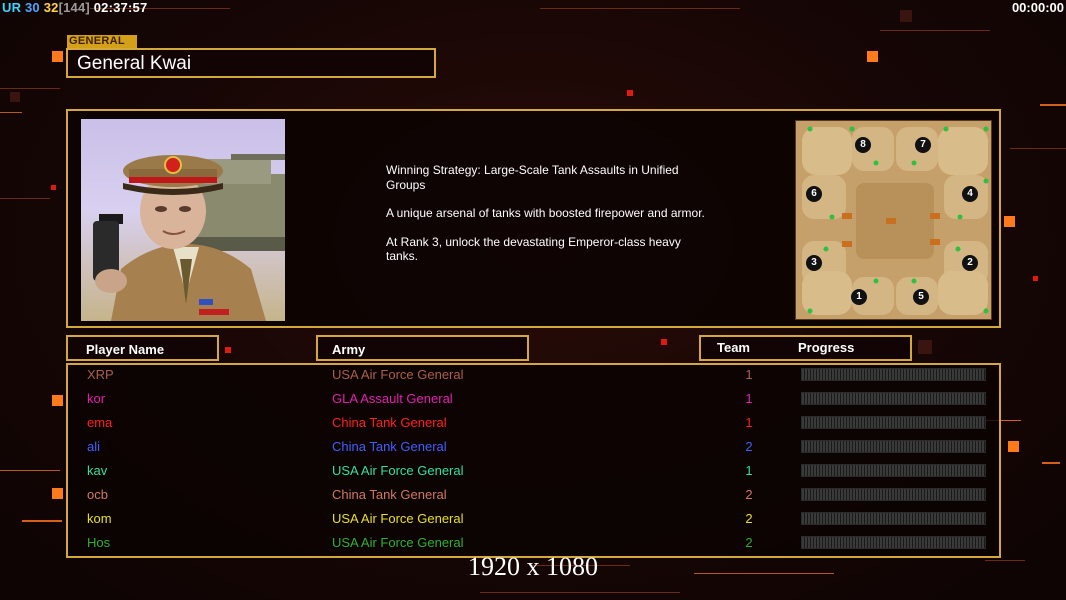 The width and height of the screenshot is (1066, 600). I want to click on map-terrain, so click(893, 220).